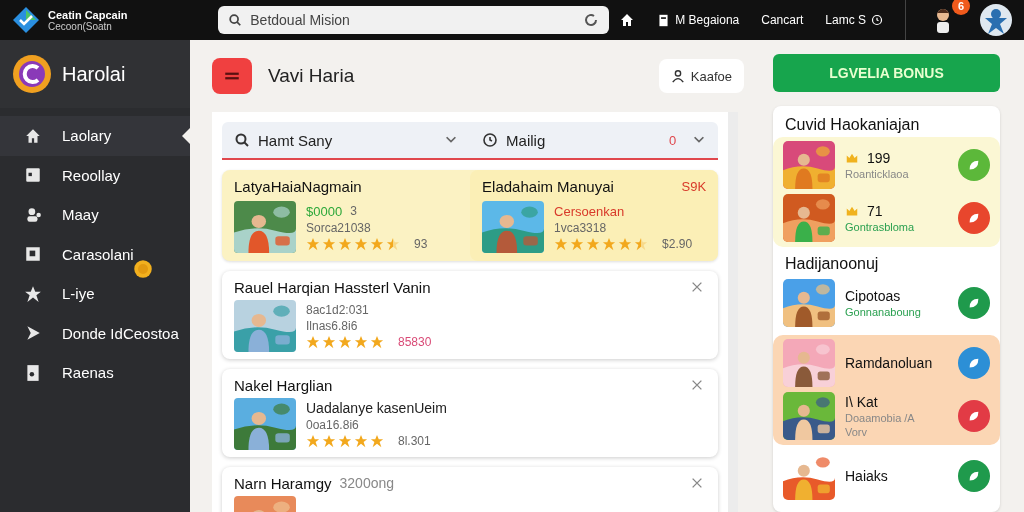  I want to click on listing-title: Narn Haramgy, so click(283, 483).